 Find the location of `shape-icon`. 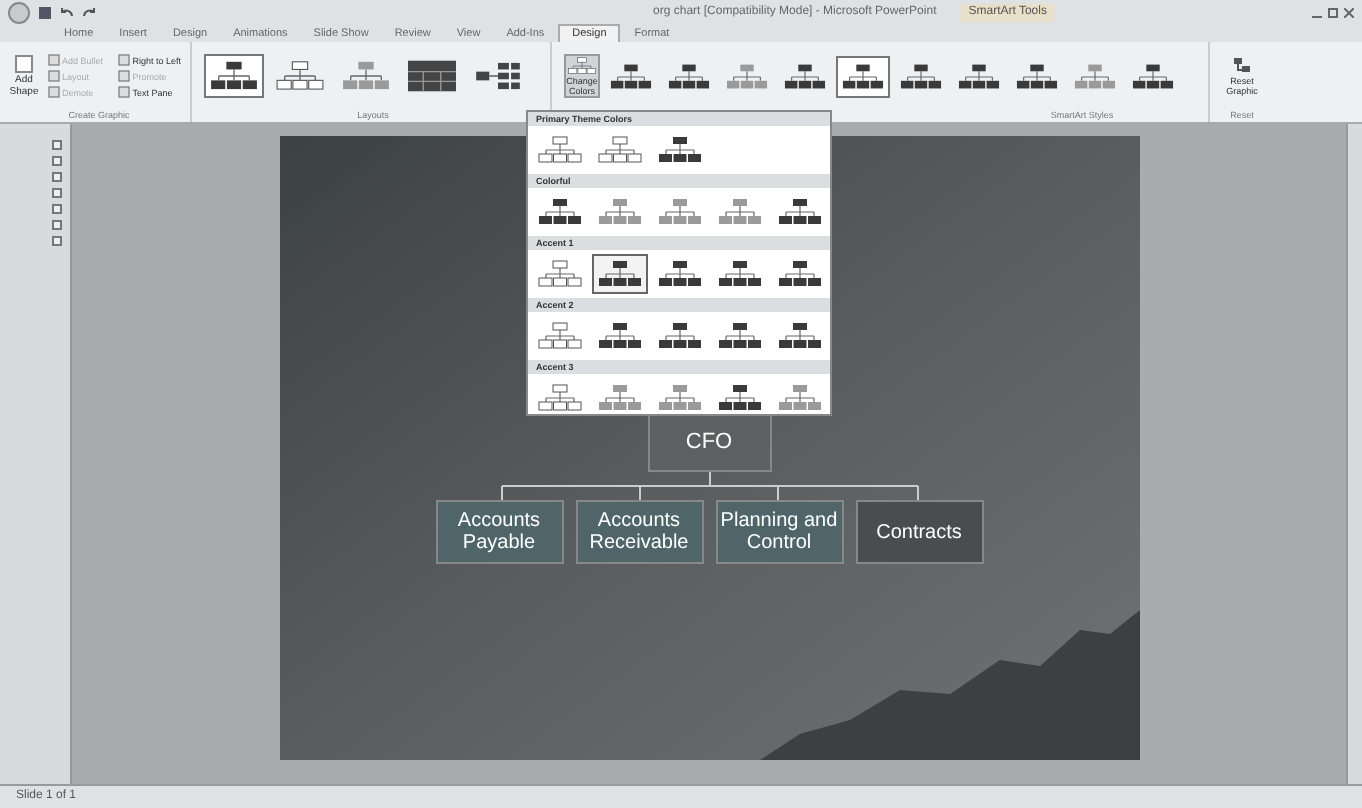

shape-icon is located at coordinates (24, 64).